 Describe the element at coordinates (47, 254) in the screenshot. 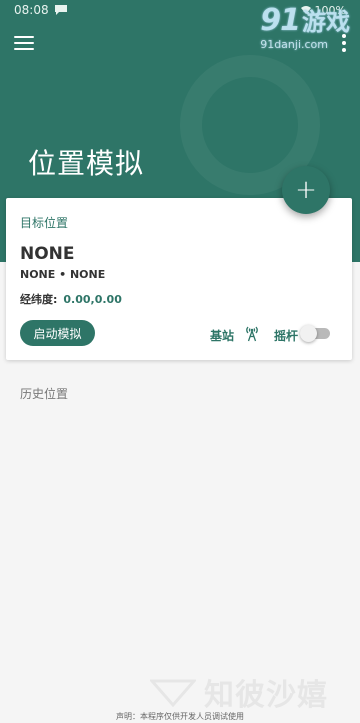

I see `location-name: NONE` at that location.